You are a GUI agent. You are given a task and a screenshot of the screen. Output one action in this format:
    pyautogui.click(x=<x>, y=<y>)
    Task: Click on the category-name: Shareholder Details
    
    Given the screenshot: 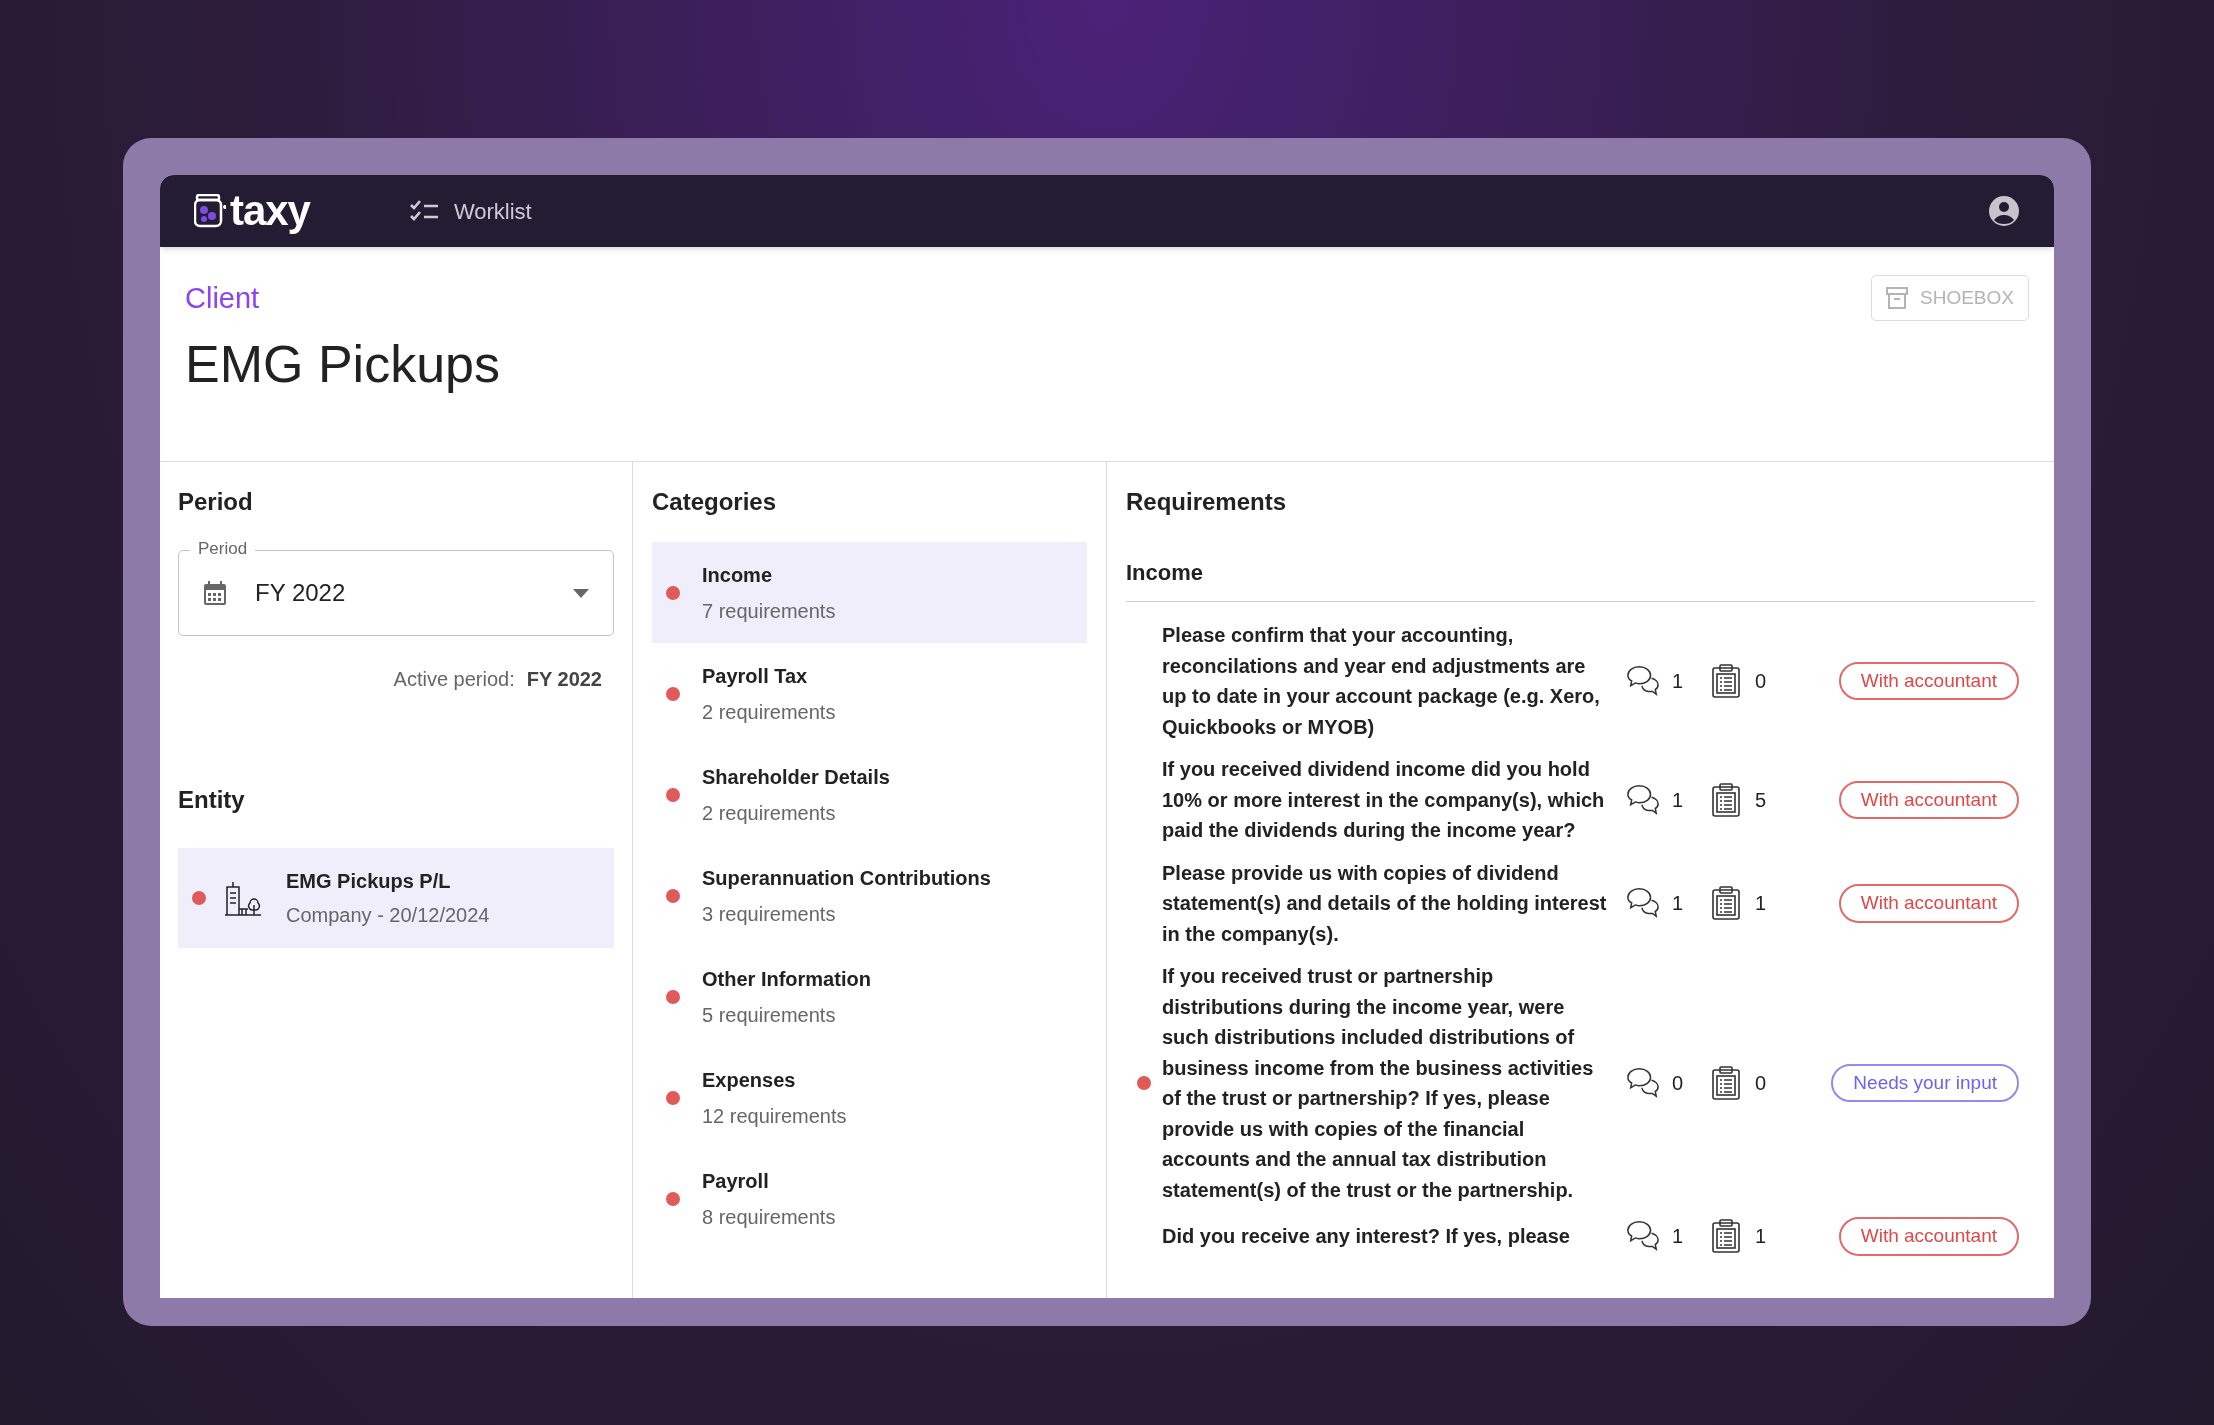 What is the action you would take?
    pyautogui.click(x=796, y=777)
    